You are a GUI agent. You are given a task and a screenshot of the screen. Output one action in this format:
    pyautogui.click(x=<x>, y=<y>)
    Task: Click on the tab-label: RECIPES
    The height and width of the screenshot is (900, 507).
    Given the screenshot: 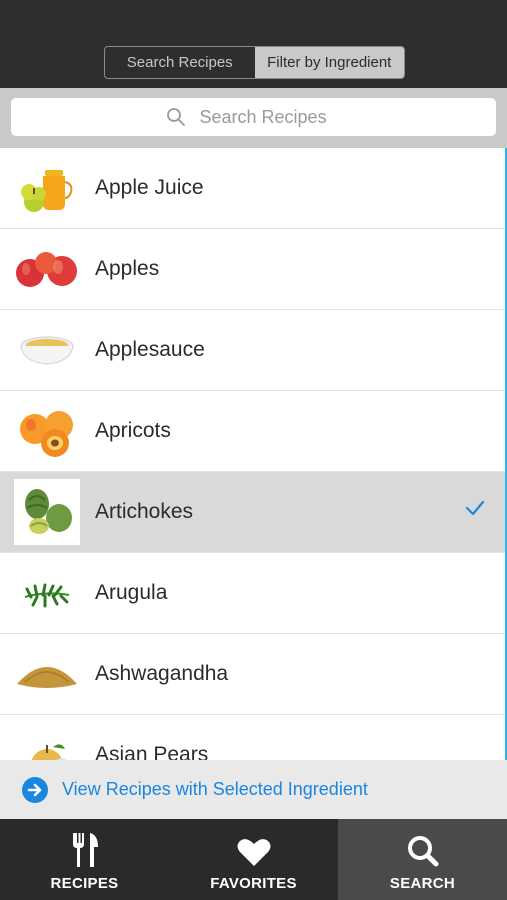 What is the action you would take?
    pyautogui.click(x=84, y=883)
    